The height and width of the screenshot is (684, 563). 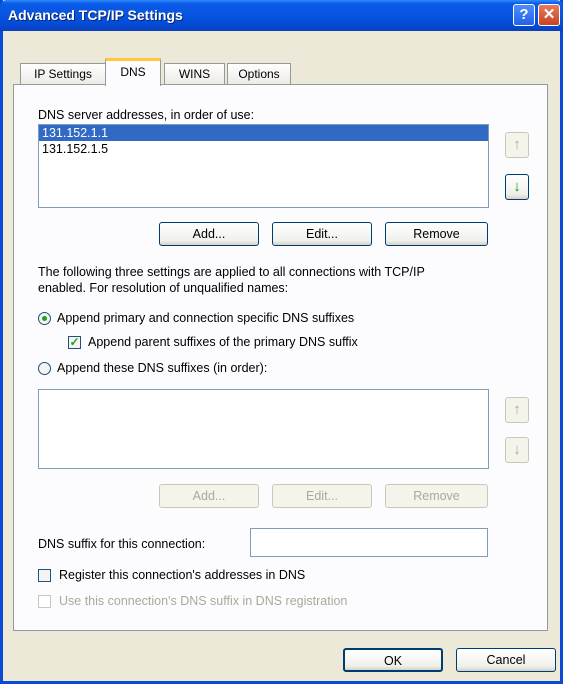 I want to click on append-these-label: Append these DNS suffixes (in order):, so click(x=162, y=368).